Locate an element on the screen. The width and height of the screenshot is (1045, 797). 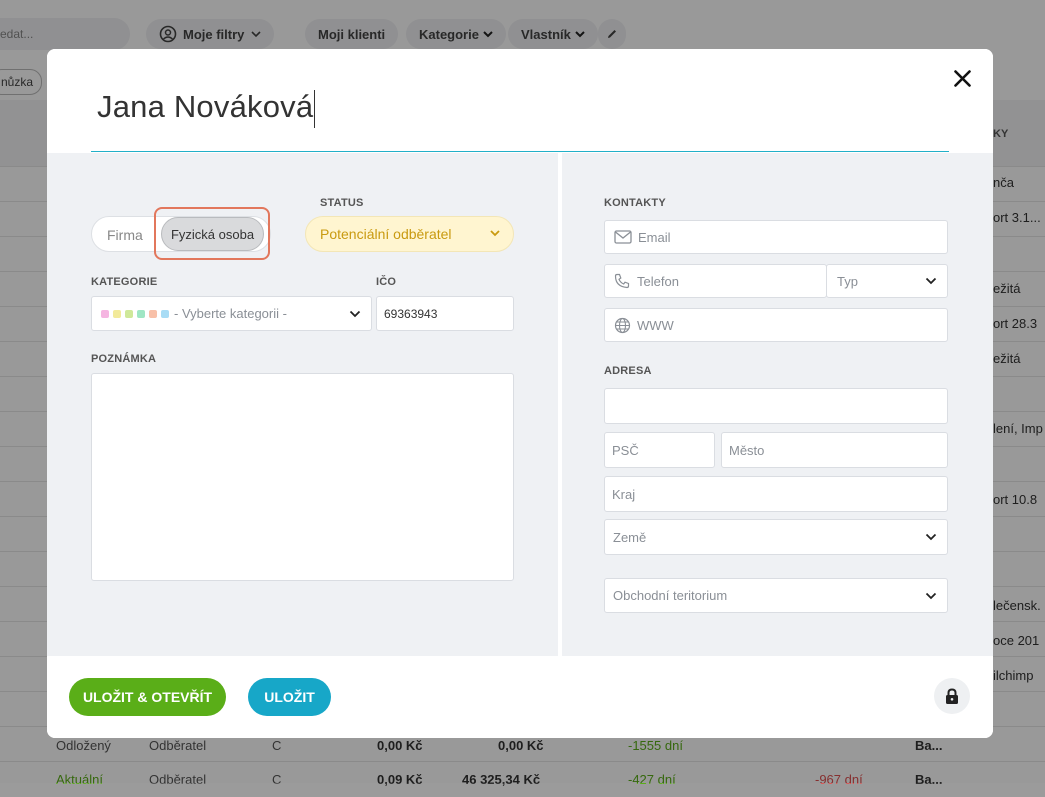
country-select: Země is located at coordinates (776, 537).